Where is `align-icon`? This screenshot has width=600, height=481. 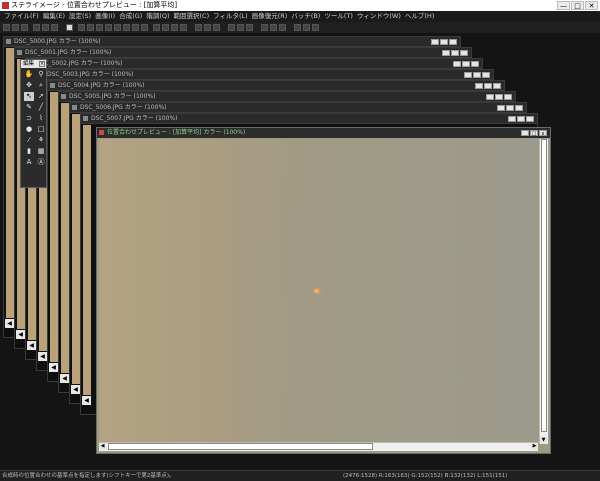 align-icon is located at coordinates (156, 27).